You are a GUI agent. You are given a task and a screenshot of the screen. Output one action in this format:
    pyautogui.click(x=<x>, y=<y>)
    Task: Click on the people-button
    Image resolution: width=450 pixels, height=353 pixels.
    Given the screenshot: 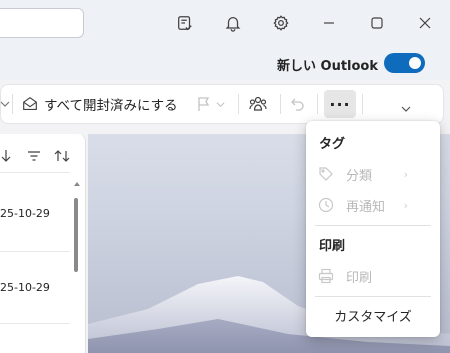 What is the action you would take?
    pyautogui.click(x=258, y=104)
    